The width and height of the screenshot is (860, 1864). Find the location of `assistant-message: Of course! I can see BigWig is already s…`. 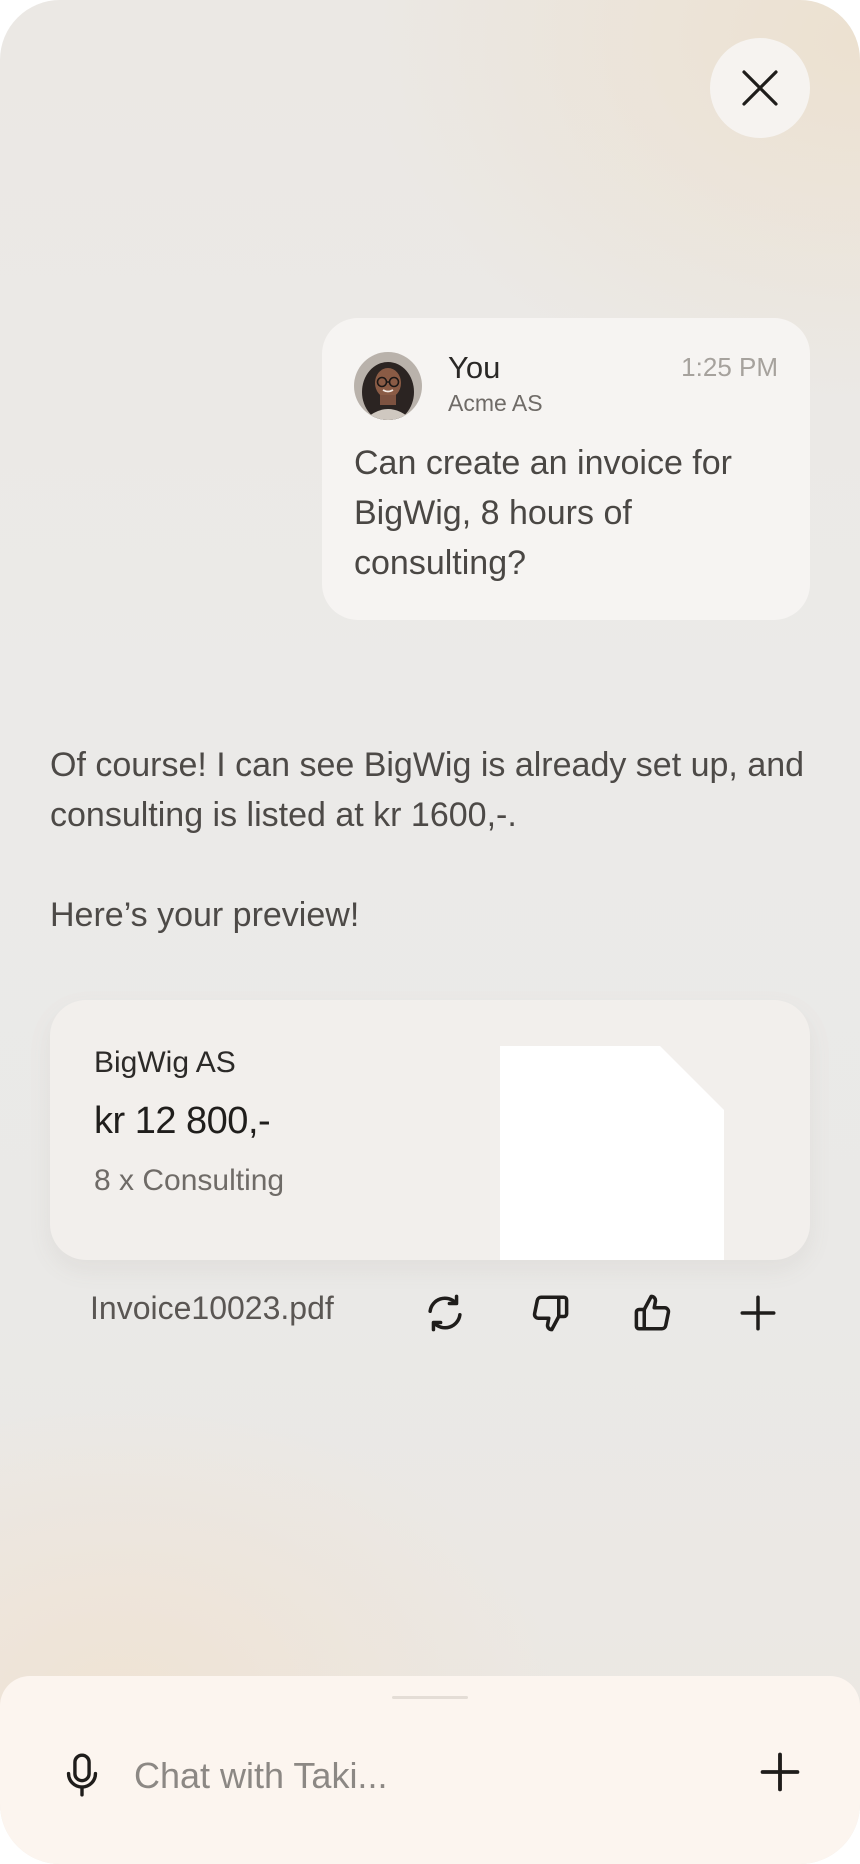

assistant-message: Of course! I can see BigWig is already s… is located at coordinates (430, 840).